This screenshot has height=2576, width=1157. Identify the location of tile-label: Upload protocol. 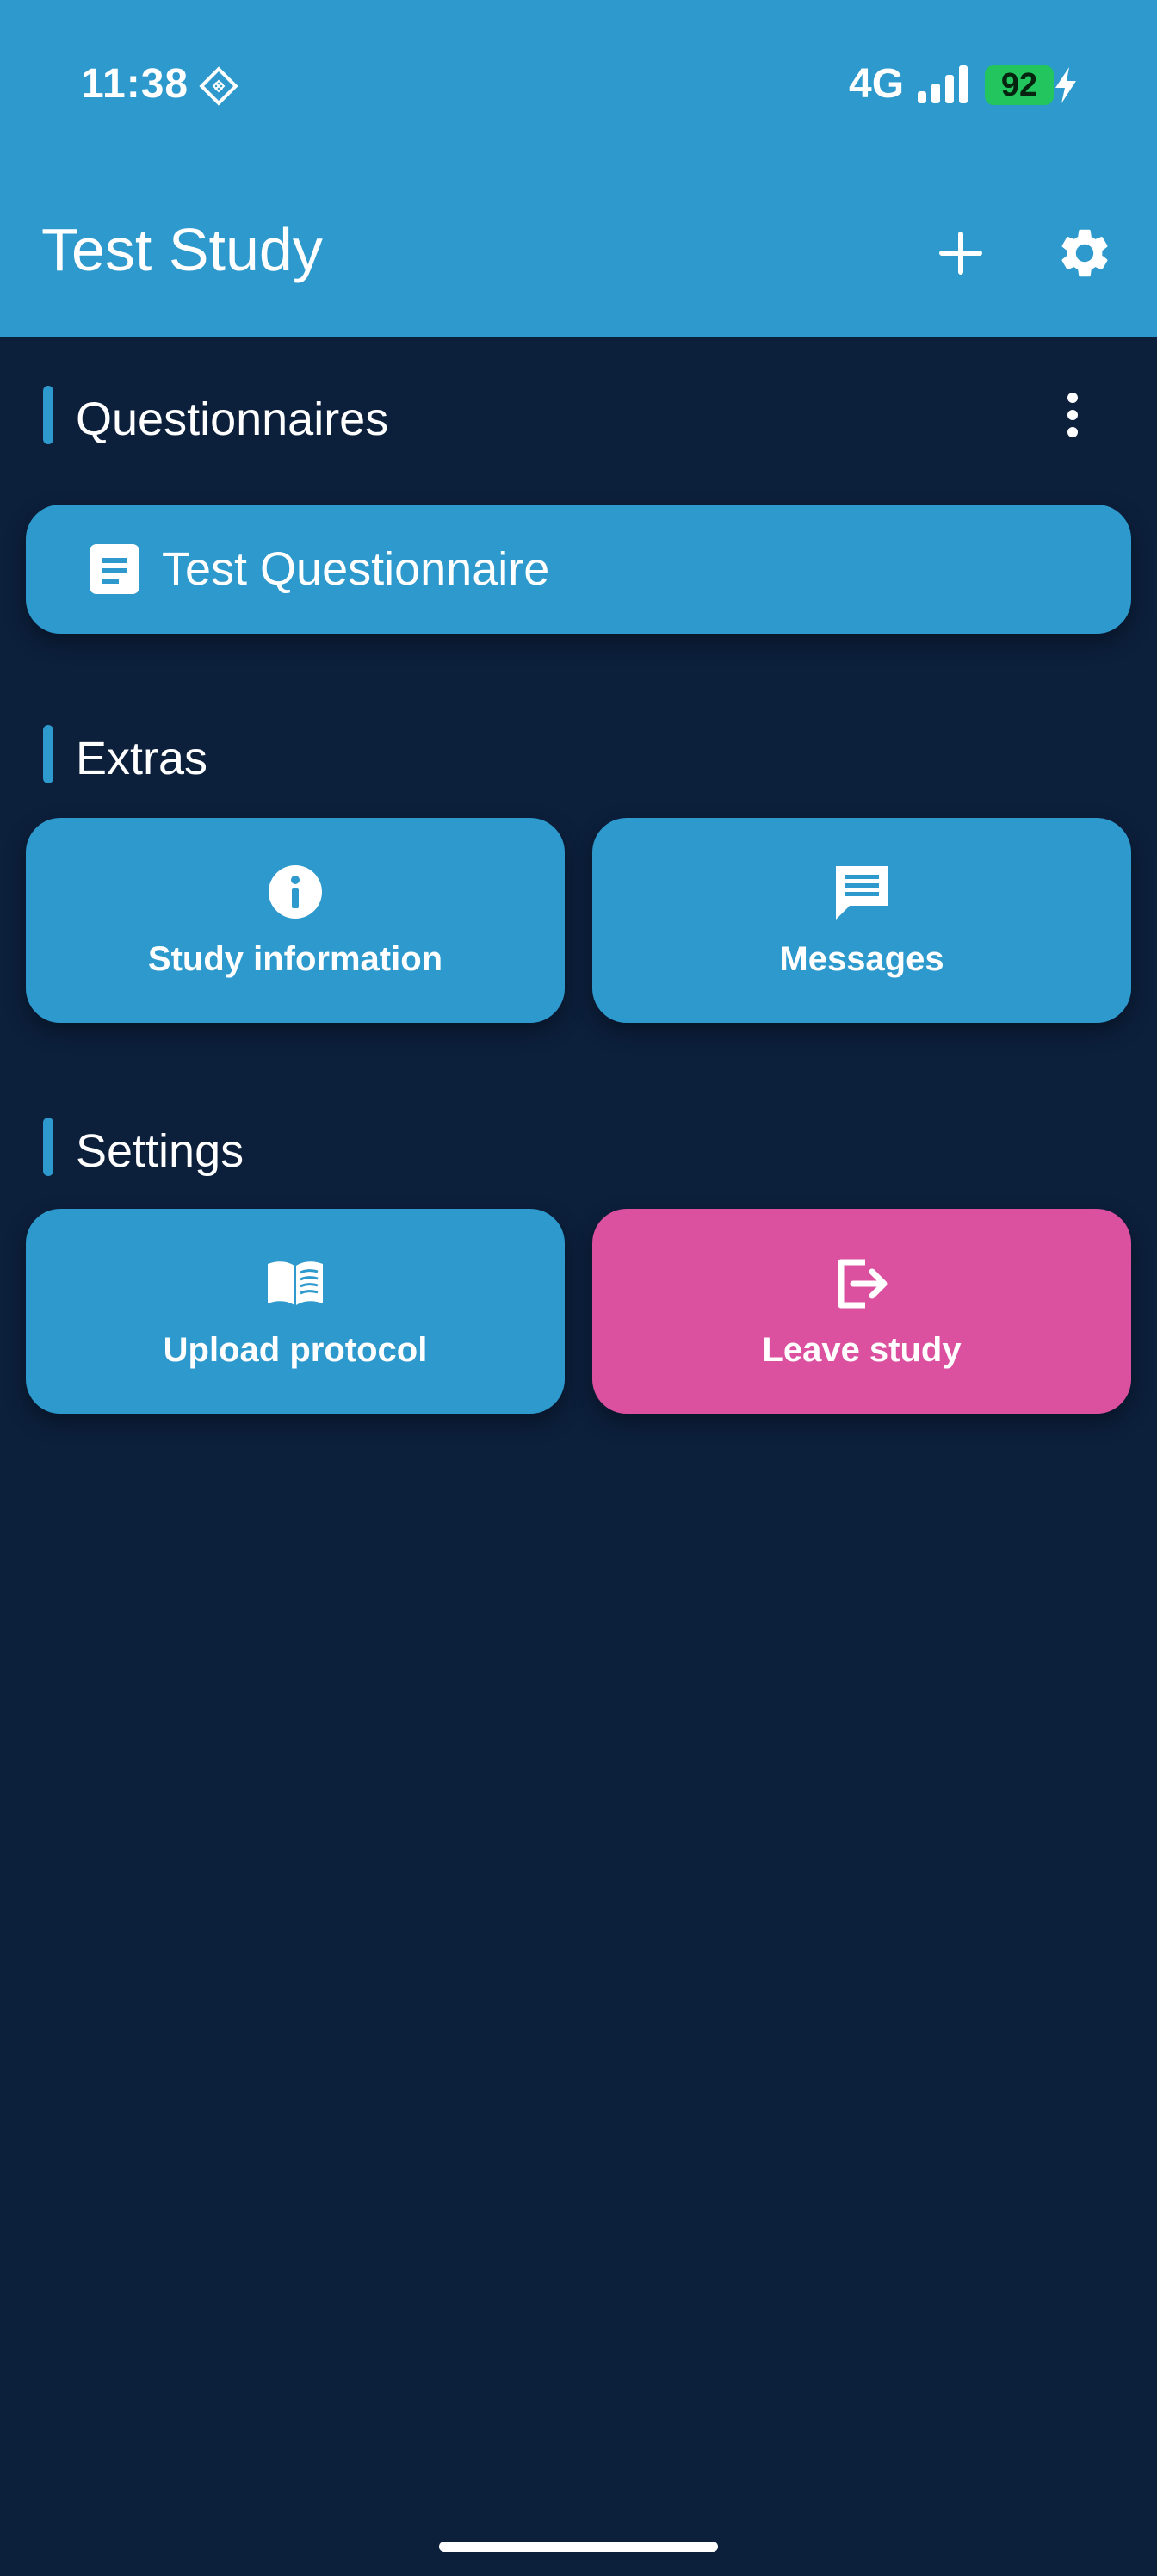
(295, 1350).